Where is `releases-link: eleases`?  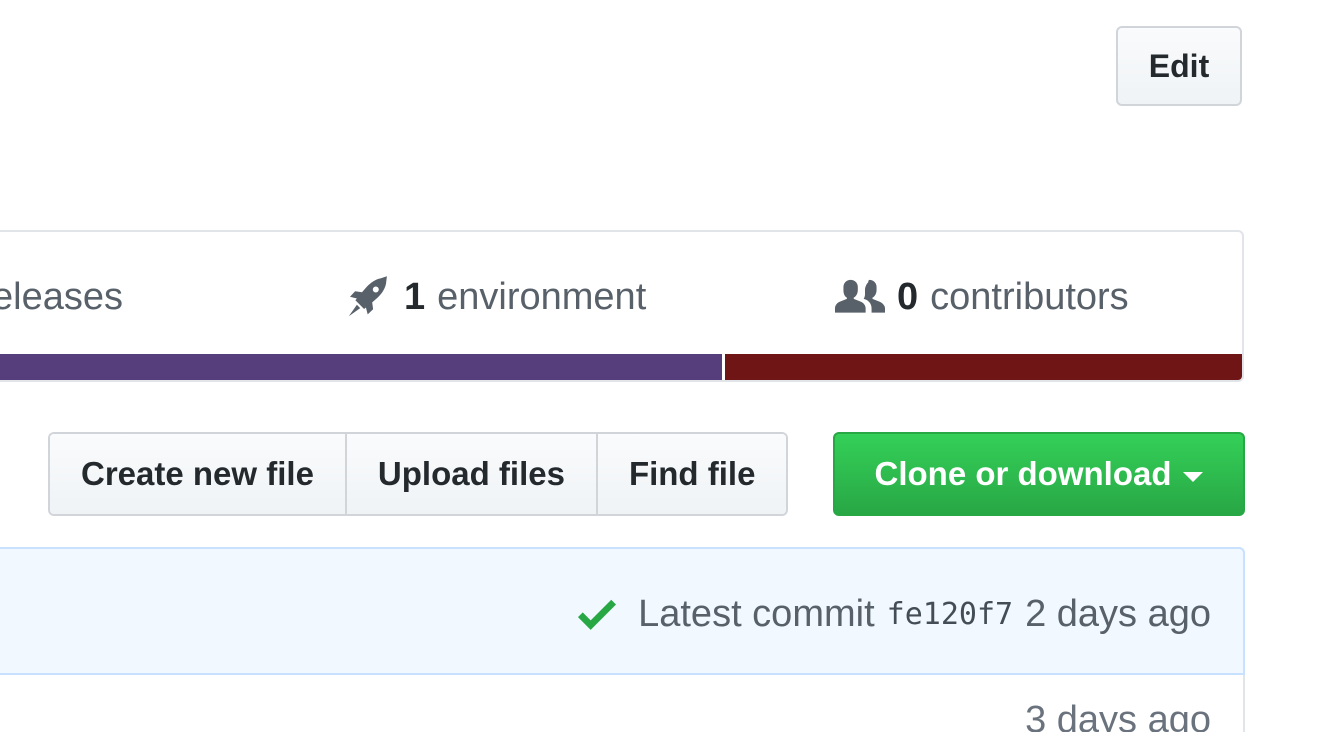 releases-link: eleases is located at coordinates (61, 297).